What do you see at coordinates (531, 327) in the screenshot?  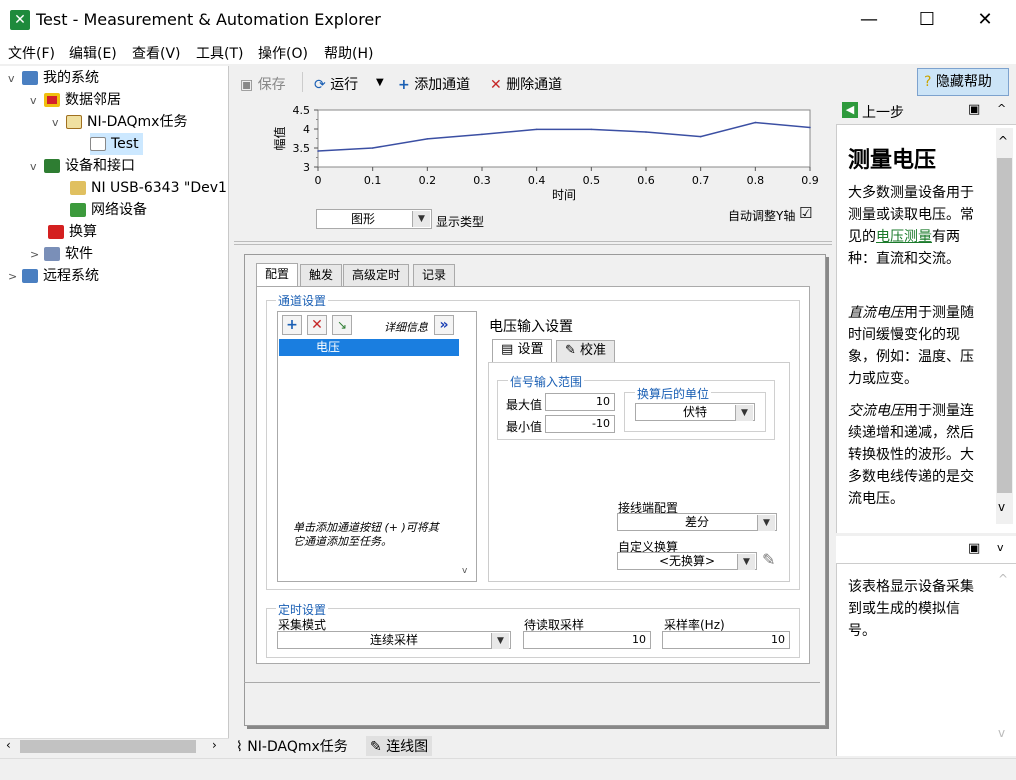 I see `voltage-settings-title: 电压输入设置` at bounding box center [531, 327].